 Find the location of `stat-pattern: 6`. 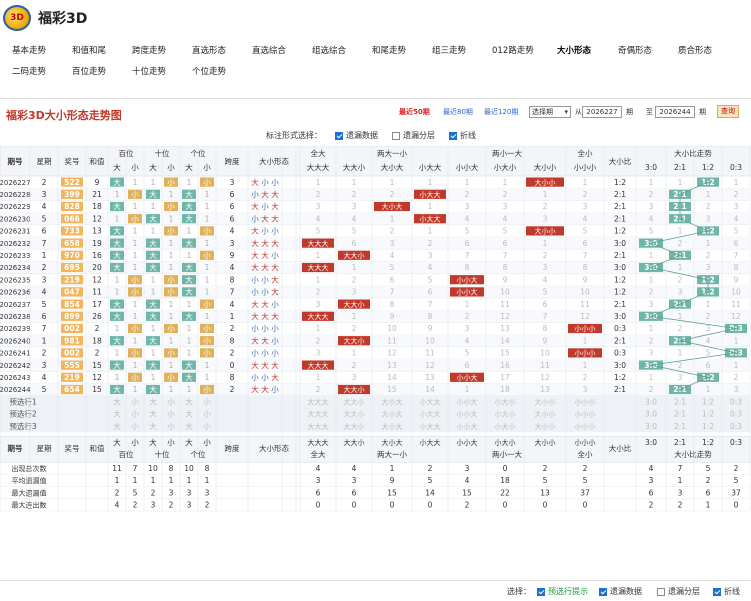

stat-pattern: 6 is located at coordinates (318, 492).